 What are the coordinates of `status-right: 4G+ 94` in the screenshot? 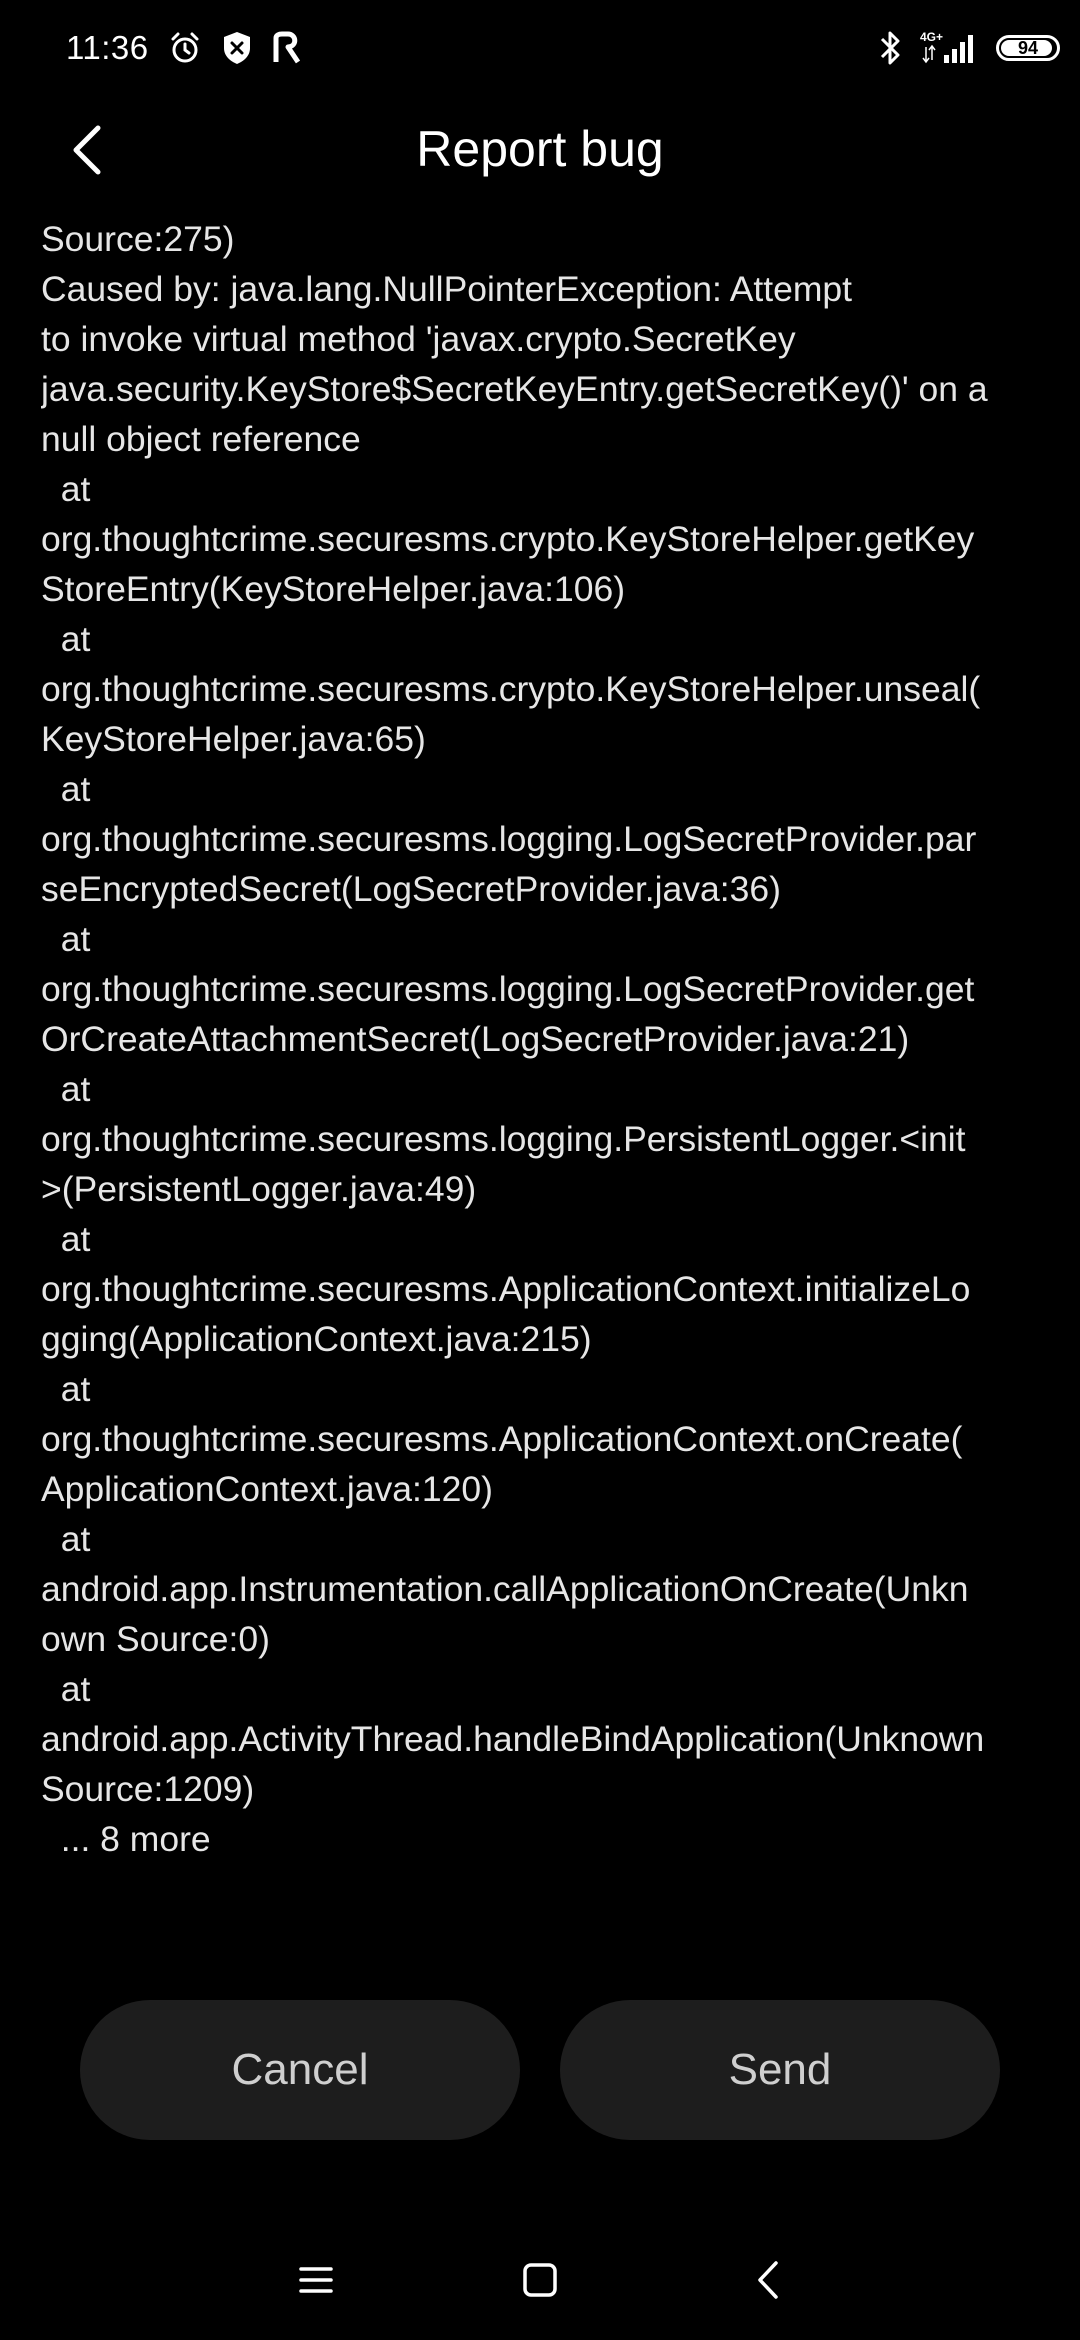 It's located at (969, 48).